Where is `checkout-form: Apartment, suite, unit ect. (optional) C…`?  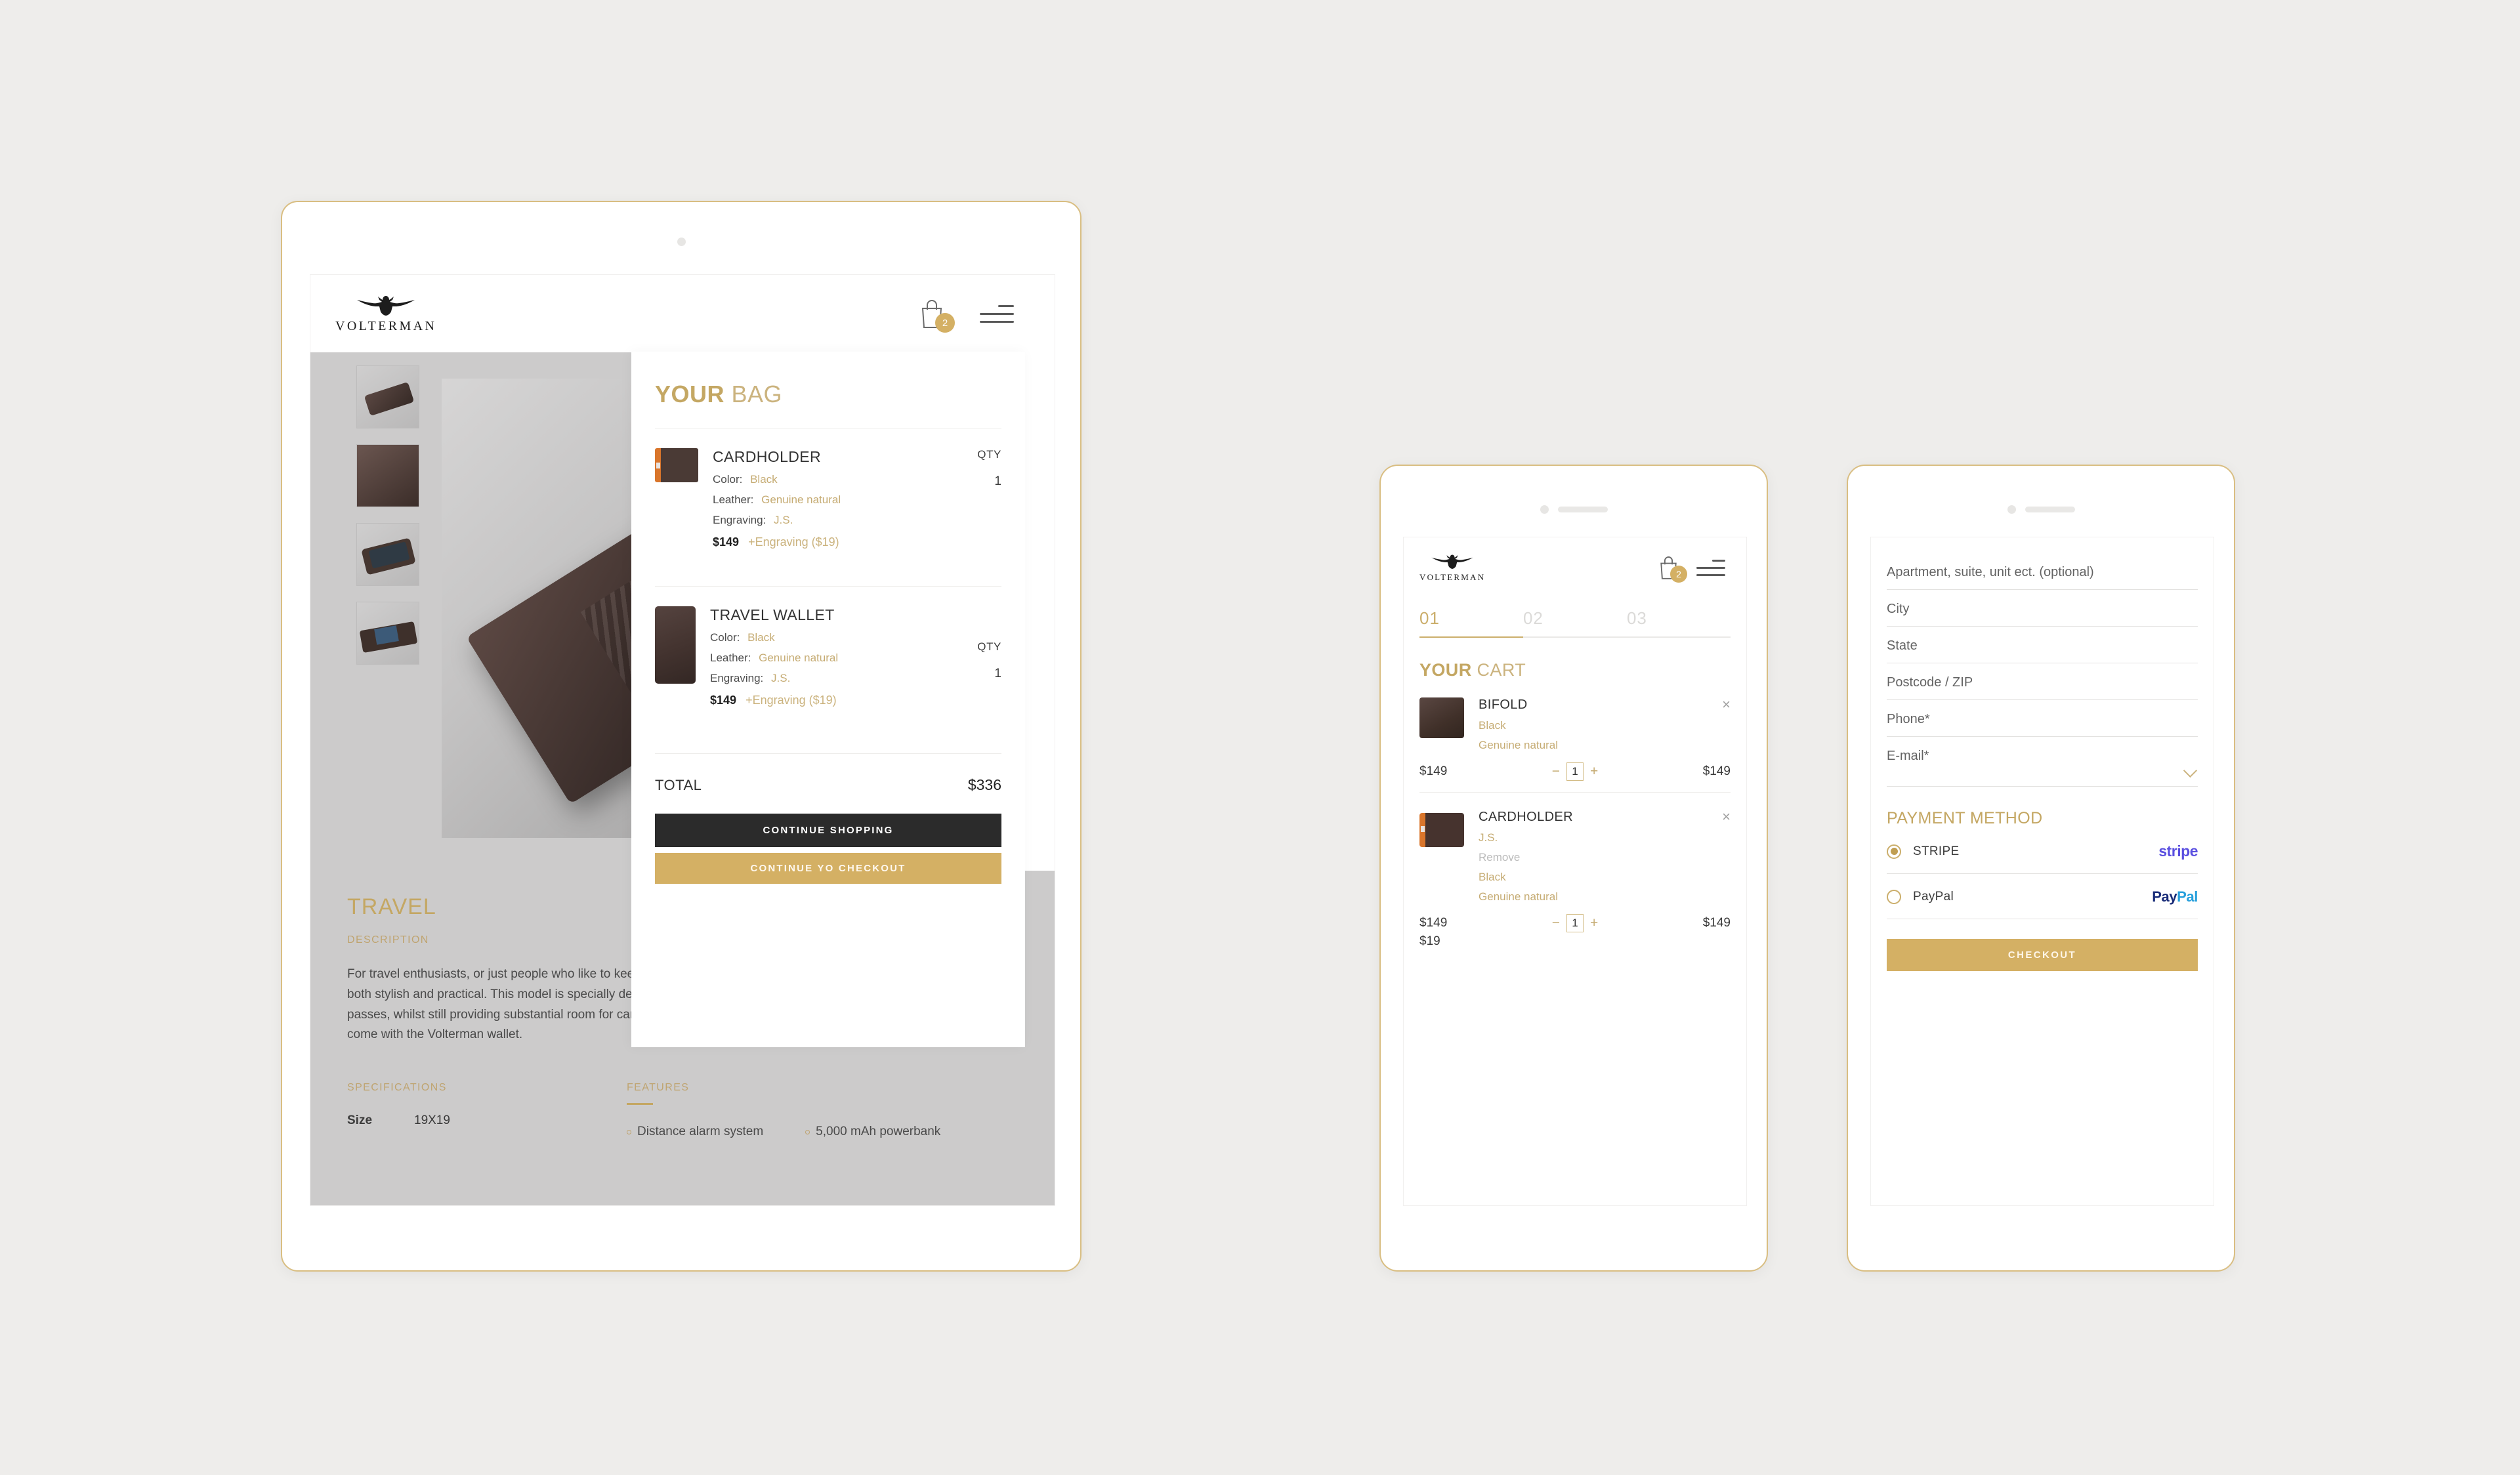
checkout-form: Apartment, suite, unit ect. (optional) C… is located at coordinates (2042, 754).